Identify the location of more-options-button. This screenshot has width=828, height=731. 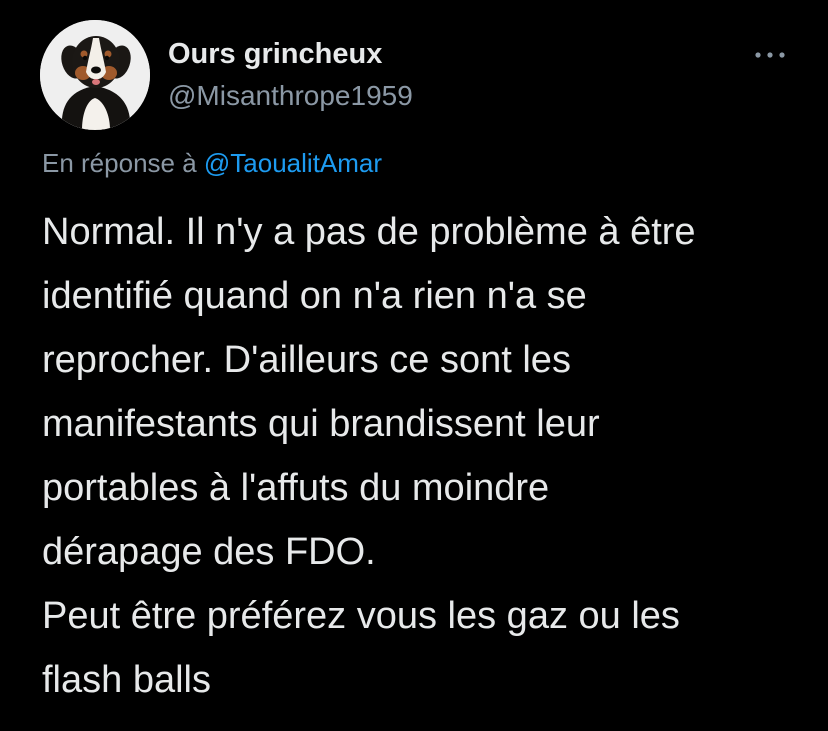
(770, 55).